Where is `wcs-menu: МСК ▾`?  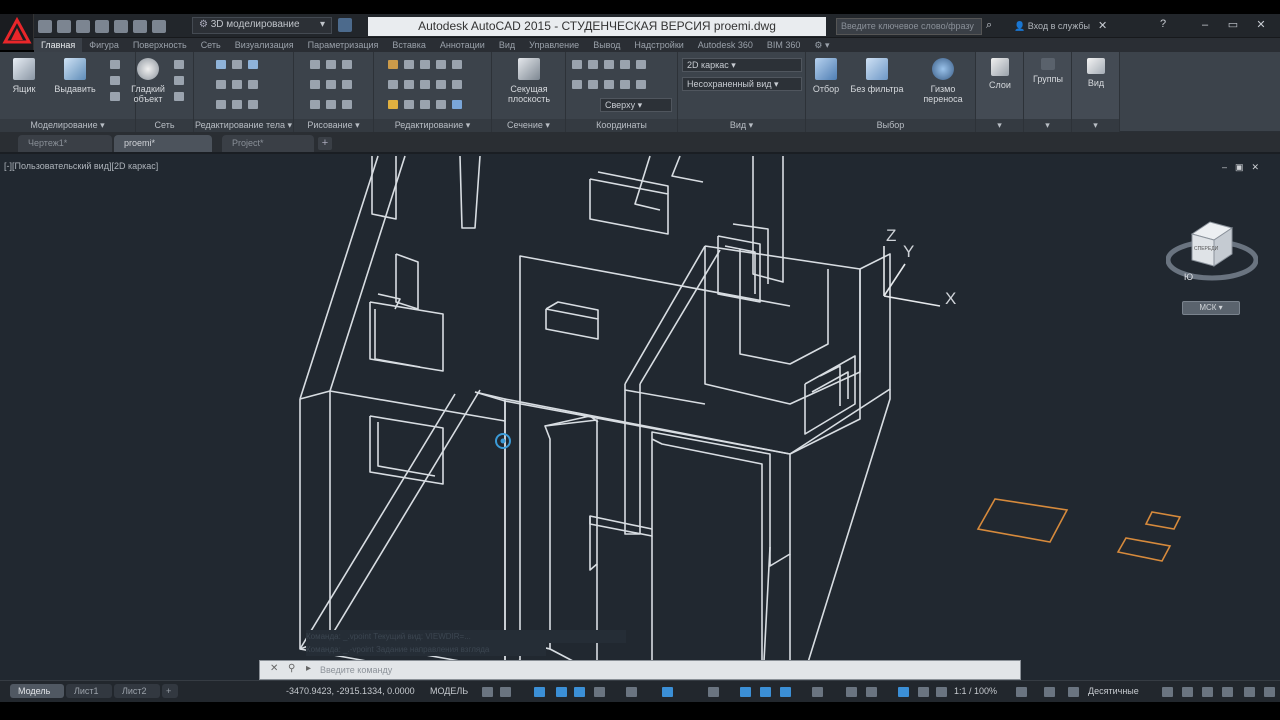 wcs-menu: МСК ▾ is located at coordinates (1211, 308).